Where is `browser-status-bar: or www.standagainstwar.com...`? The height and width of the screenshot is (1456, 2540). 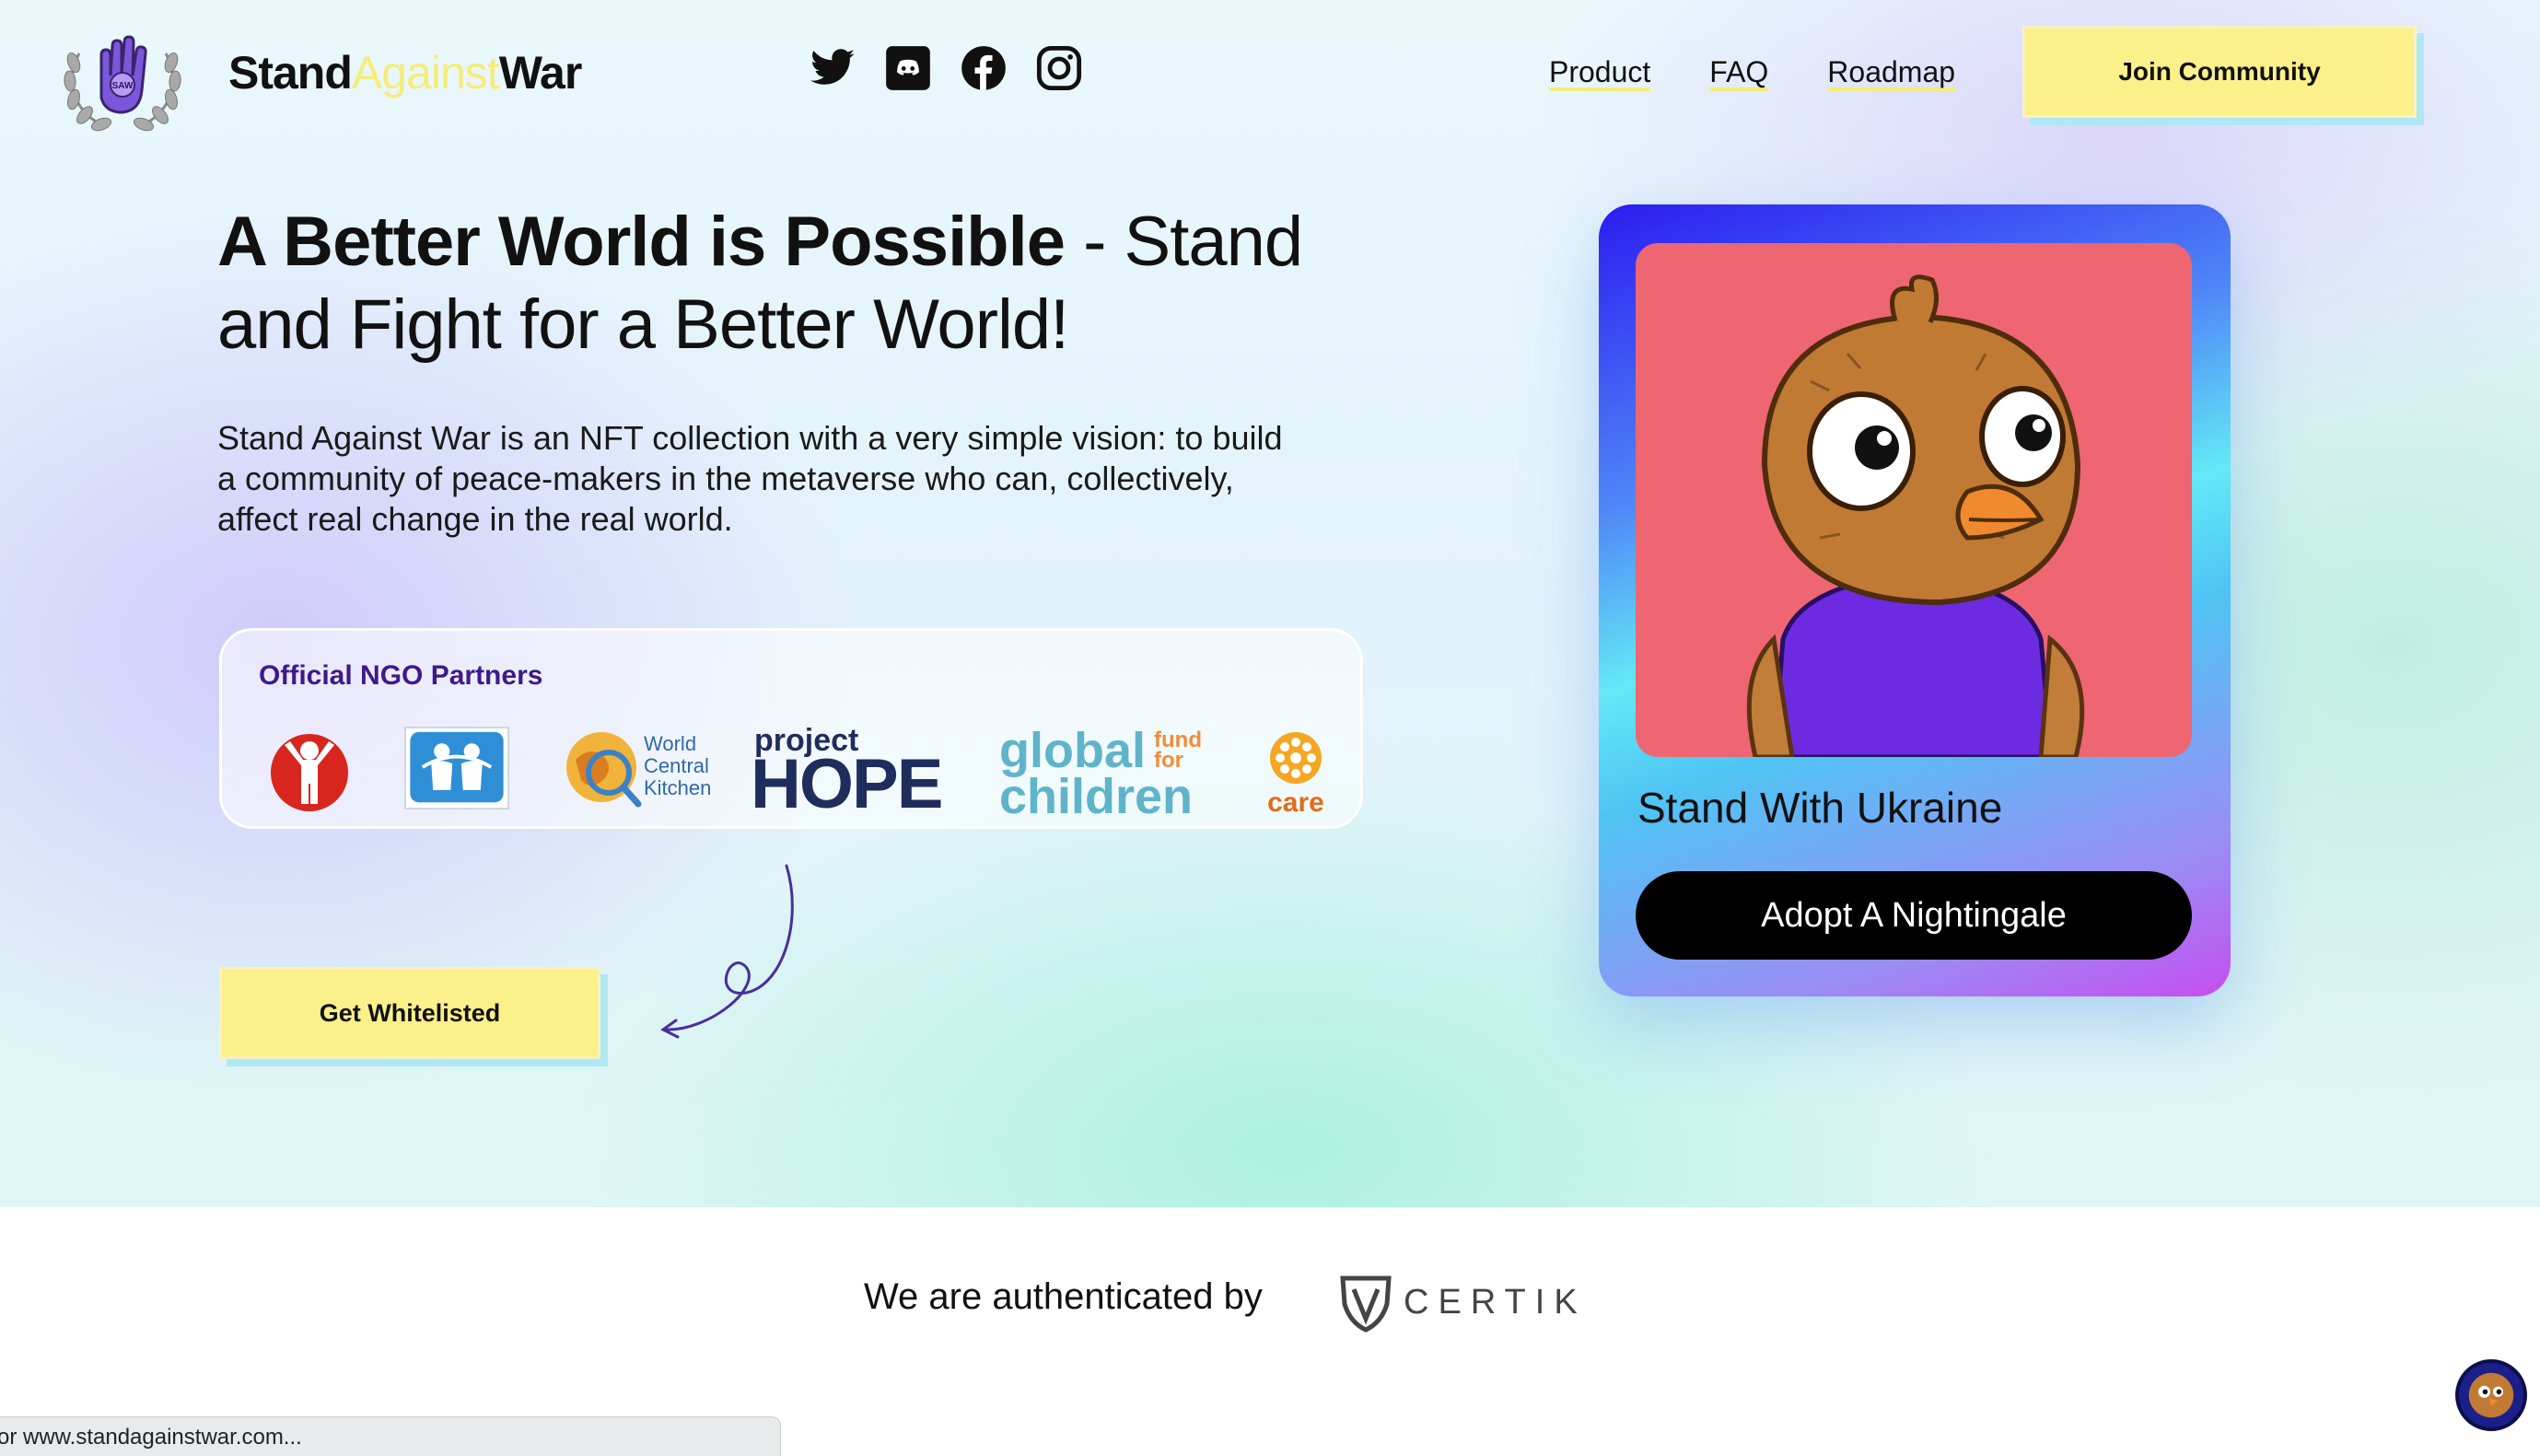 browser-status-bar: or www.standagainstwar.com... is located at coordinates (390, 1436).